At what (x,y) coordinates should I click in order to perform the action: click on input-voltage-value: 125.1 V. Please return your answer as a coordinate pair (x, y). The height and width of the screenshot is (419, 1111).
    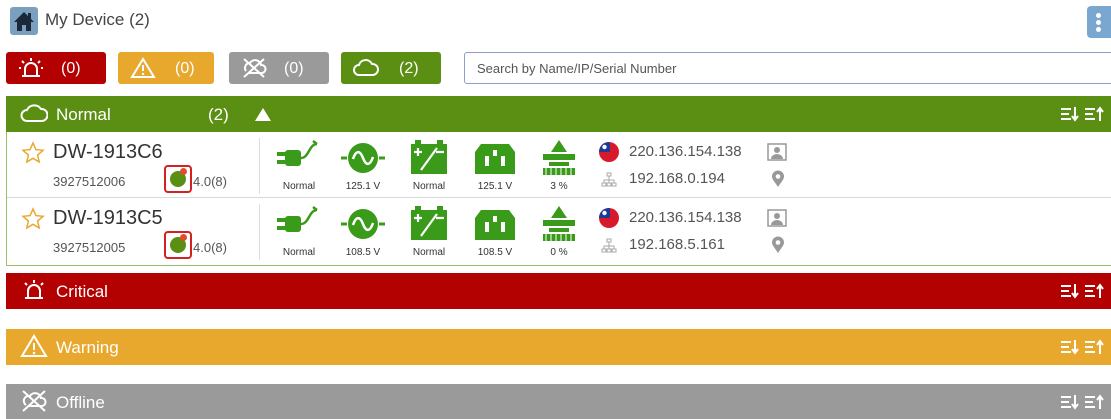
    Looking at the image, I should click on (363, 186).